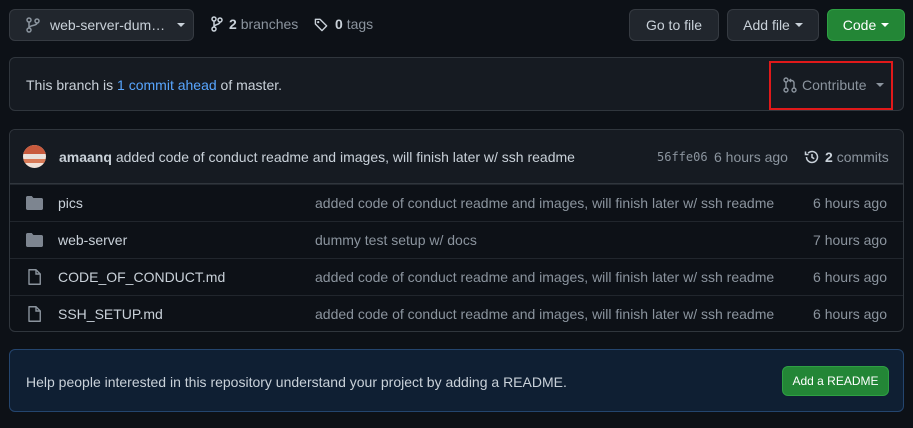  I want to click on branch-status-text: This branch is 1 commit ahead of master., so click(154, 85).